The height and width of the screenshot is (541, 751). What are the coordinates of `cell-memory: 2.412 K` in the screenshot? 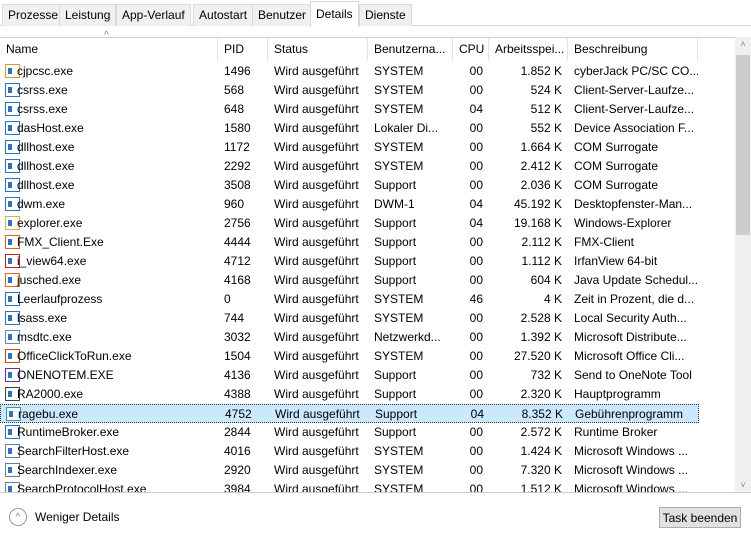 It's located at (541, 166).